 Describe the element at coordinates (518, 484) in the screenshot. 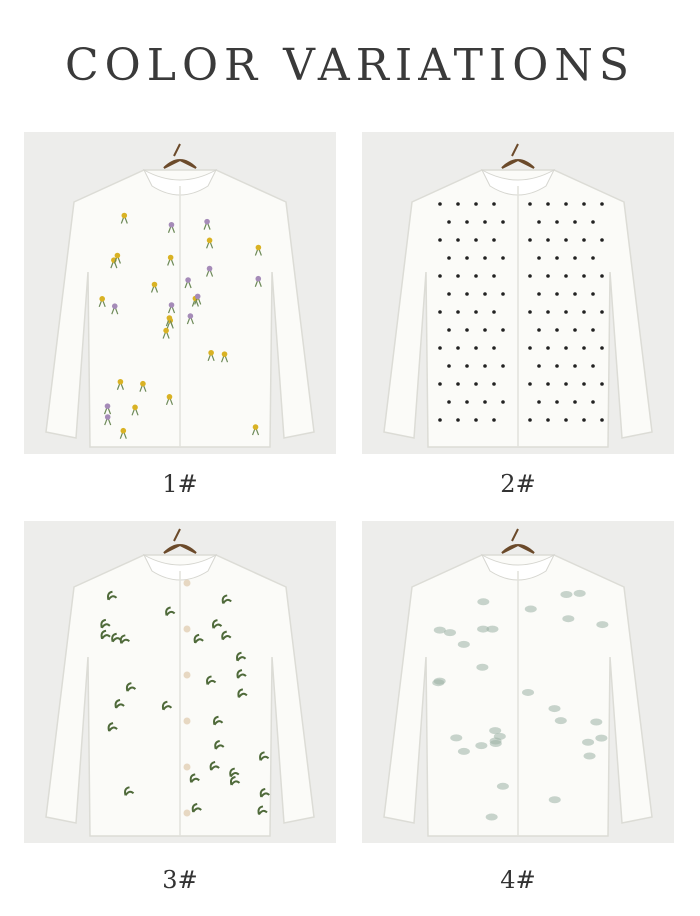

I see `variant-label-2: 2#` at that location.